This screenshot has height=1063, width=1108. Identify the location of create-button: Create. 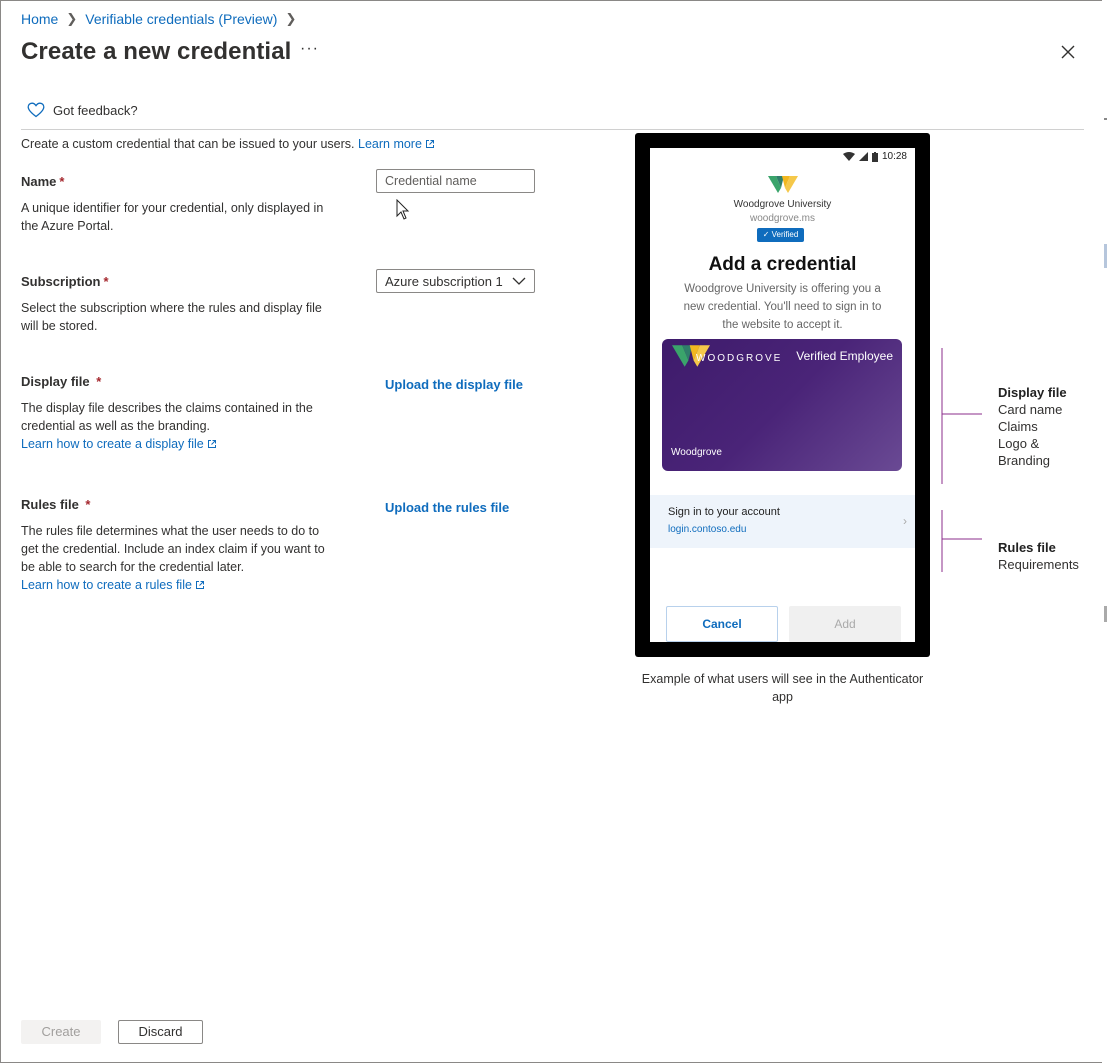
(61, 1032).